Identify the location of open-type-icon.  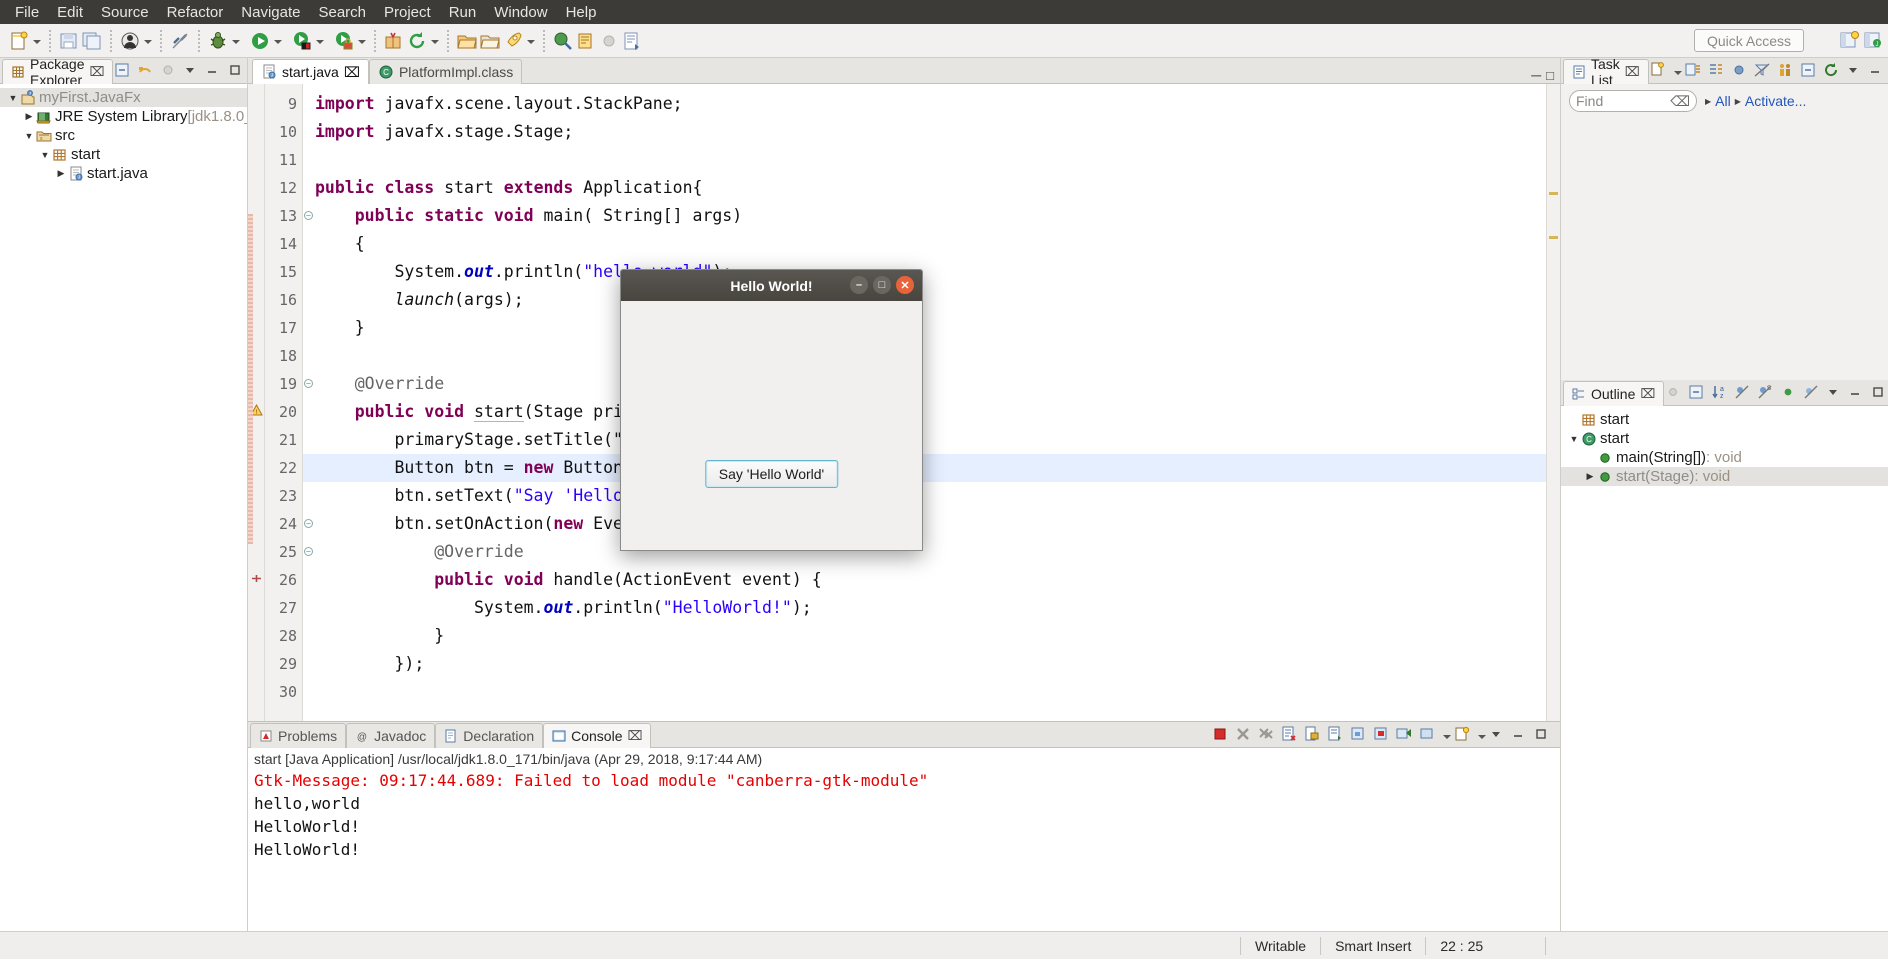
(490, 41).